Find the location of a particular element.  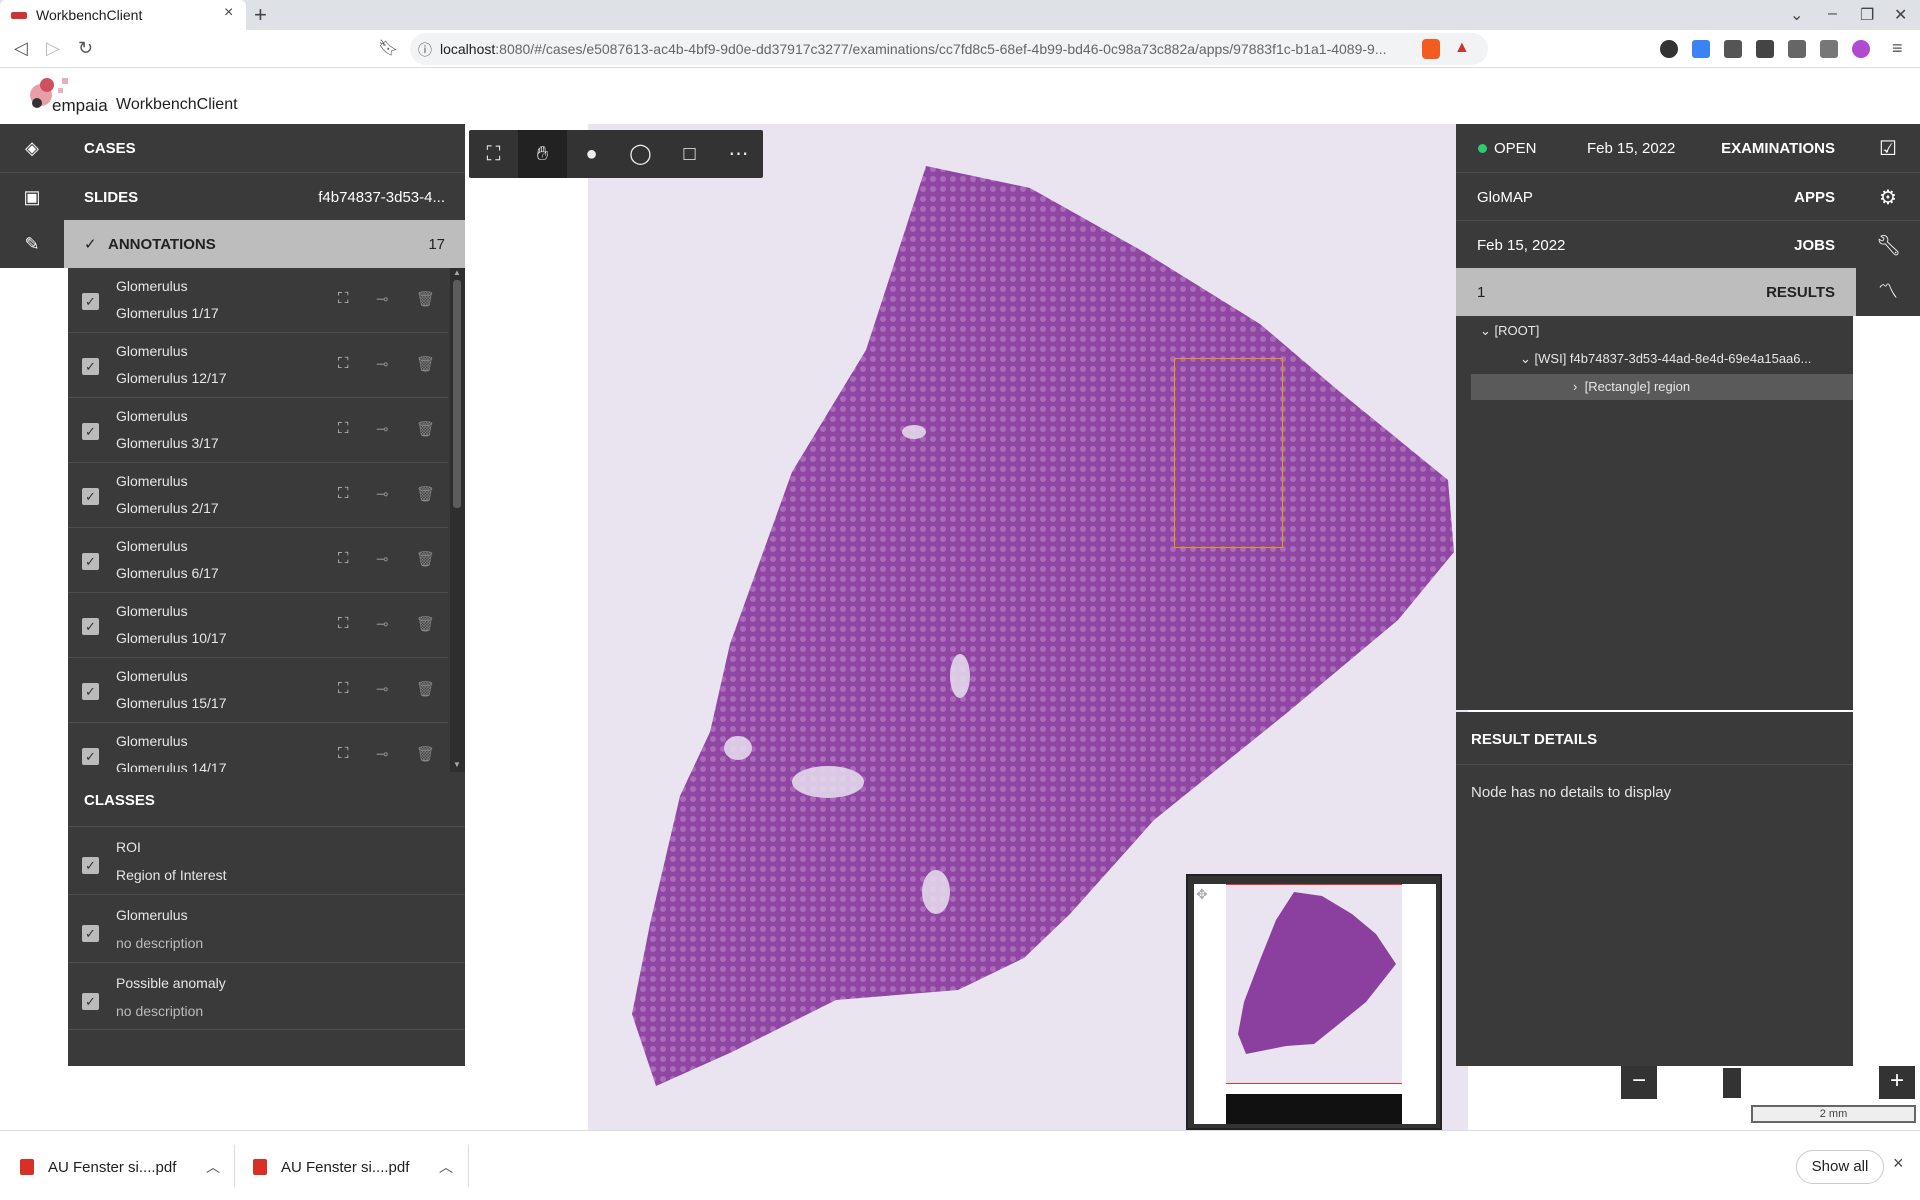

chevron-down-icon: ⌄ is located at coordinates (1525, 358).